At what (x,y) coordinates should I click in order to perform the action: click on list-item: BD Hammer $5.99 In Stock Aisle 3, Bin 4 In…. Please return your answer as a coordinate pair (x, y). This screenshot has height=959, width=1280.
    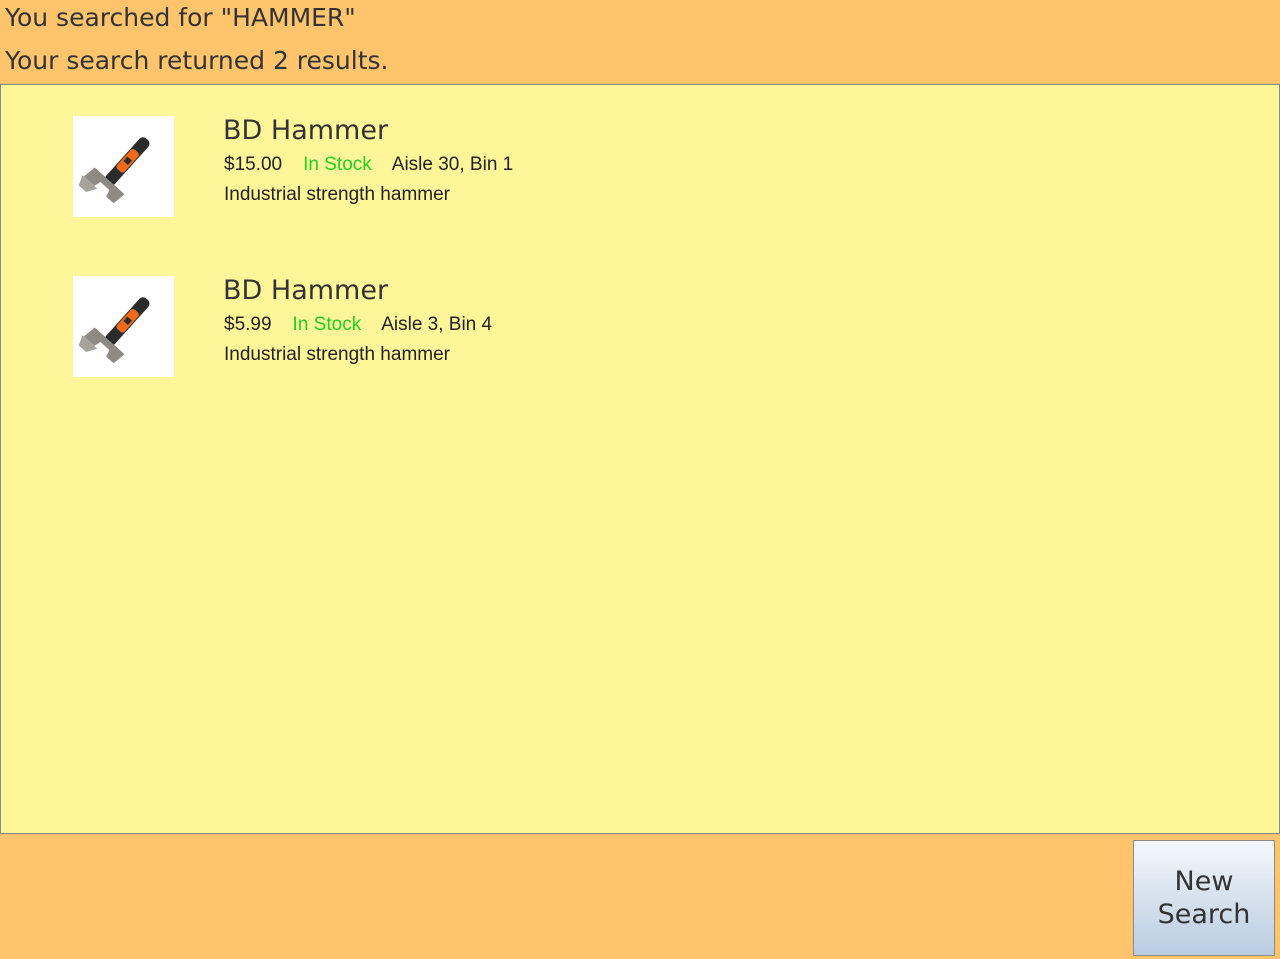
    Looking at the image, I should click on (523, 327).